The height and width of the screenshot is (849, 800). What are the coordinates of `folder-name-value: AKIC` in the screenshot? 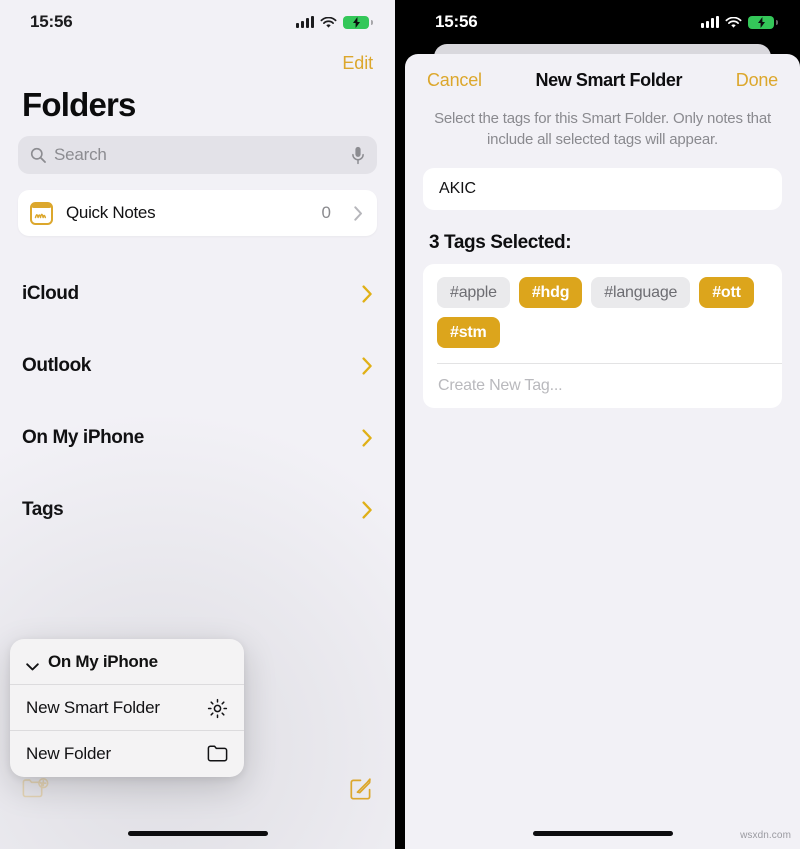 It's located at (457, 188).